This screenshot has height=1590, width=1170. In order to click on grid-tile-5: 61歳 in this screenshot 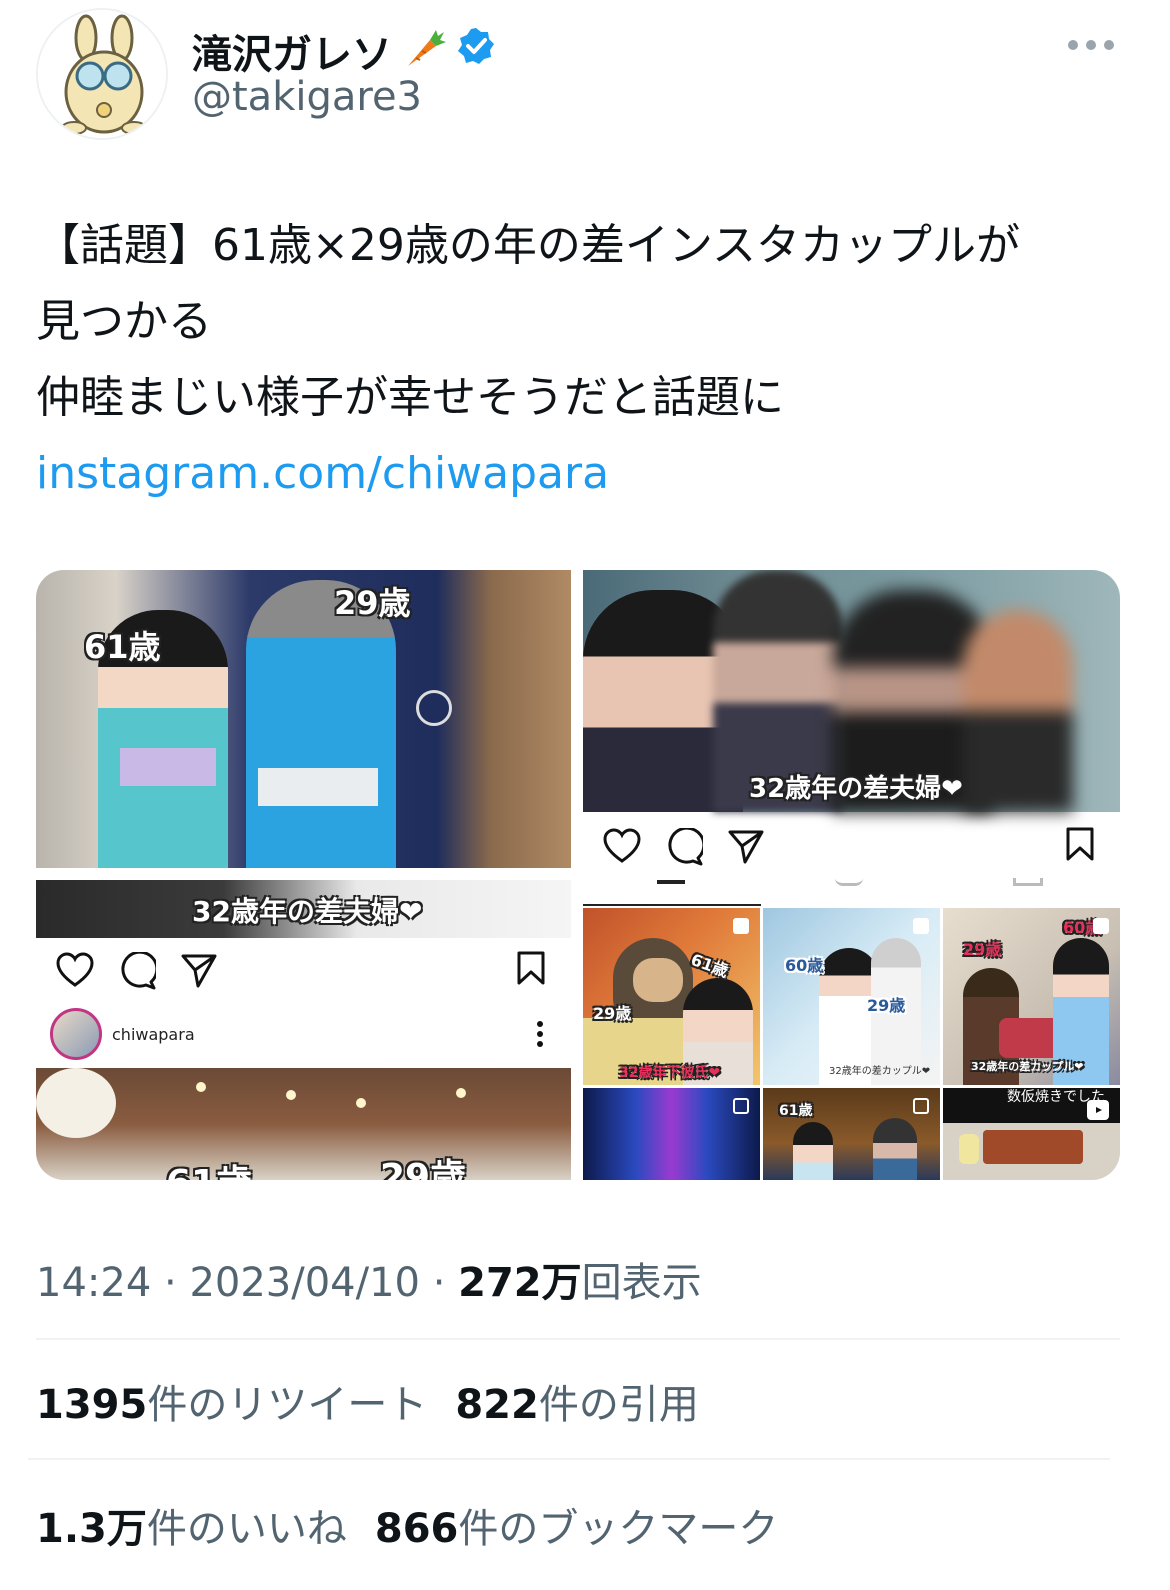, I will do `click(851, 1134)`.